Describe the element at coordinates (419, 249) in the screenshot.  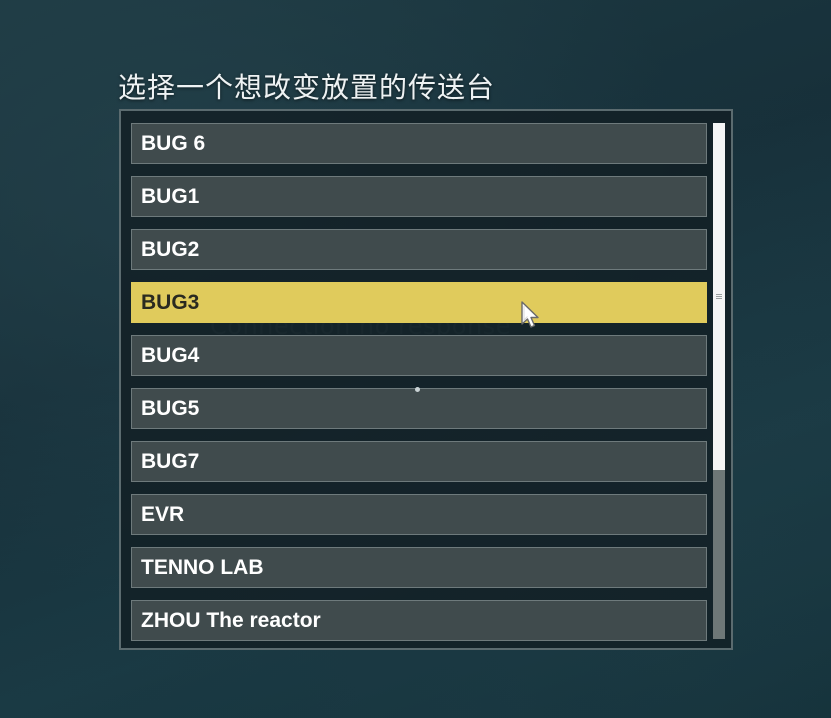
I see `list-item: BUG2` at that location.